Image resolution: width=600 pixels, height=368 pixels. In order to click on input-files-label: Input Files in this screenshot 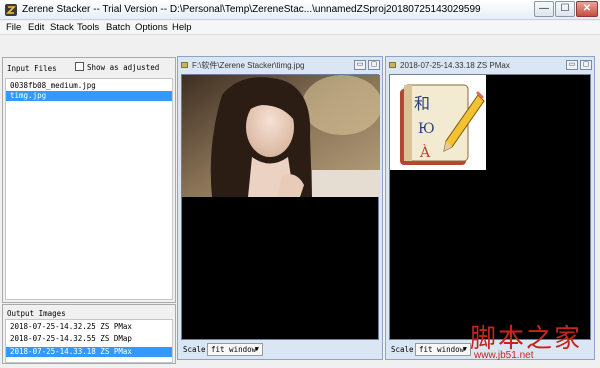, I will do `click(32, 68)`.